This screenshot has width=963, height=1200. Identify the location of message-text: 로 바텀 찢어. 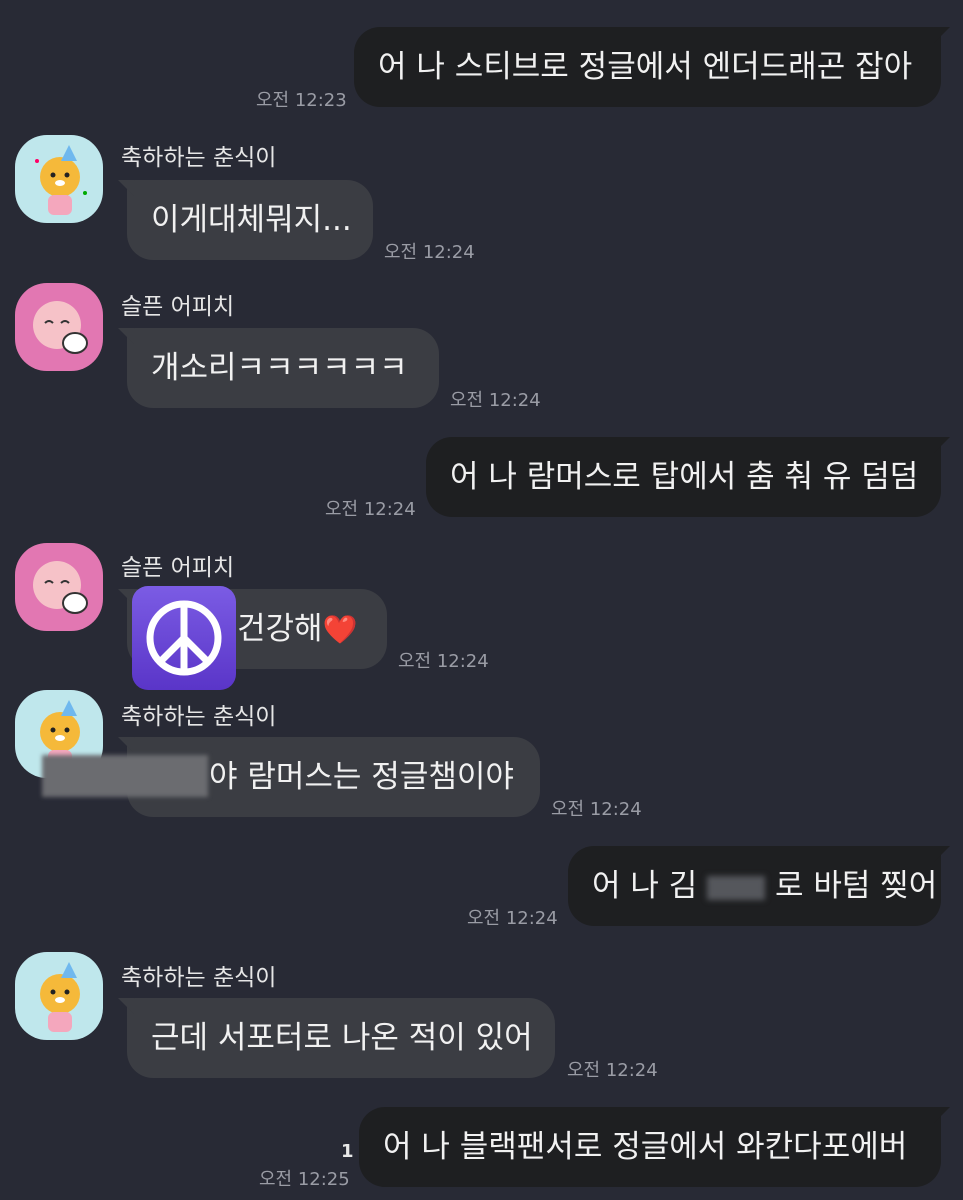
(856, 886).